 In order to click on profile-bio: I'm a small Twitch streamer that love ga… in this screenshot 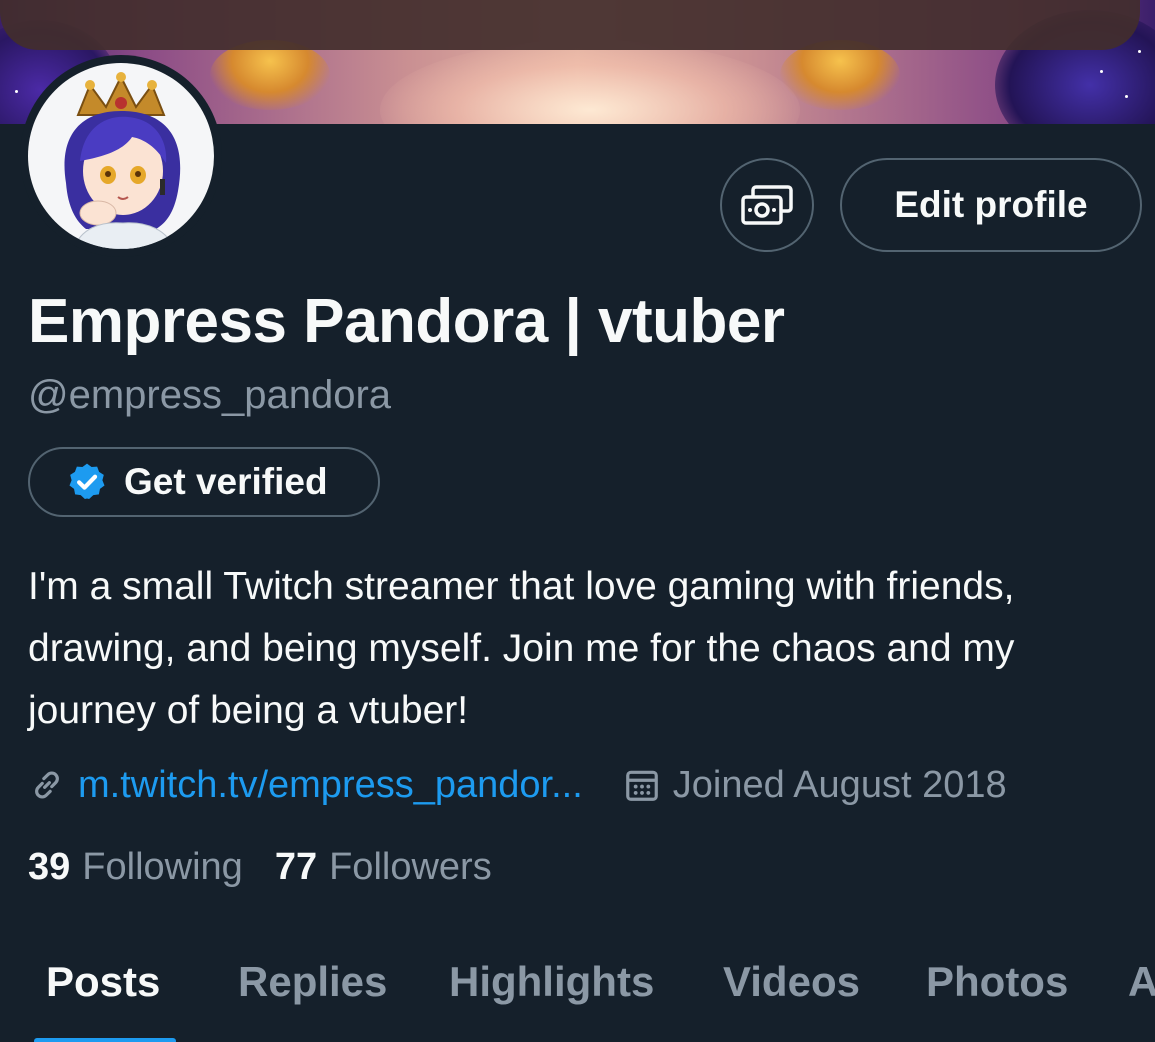, I will do `click(521, 648)`.